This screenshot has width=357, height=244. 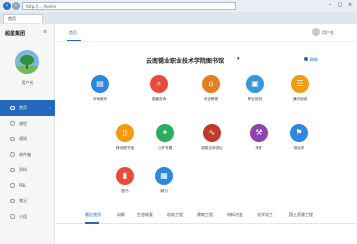 I want to click on tile-label: 移动图书馆, so click(x=125, y=148).